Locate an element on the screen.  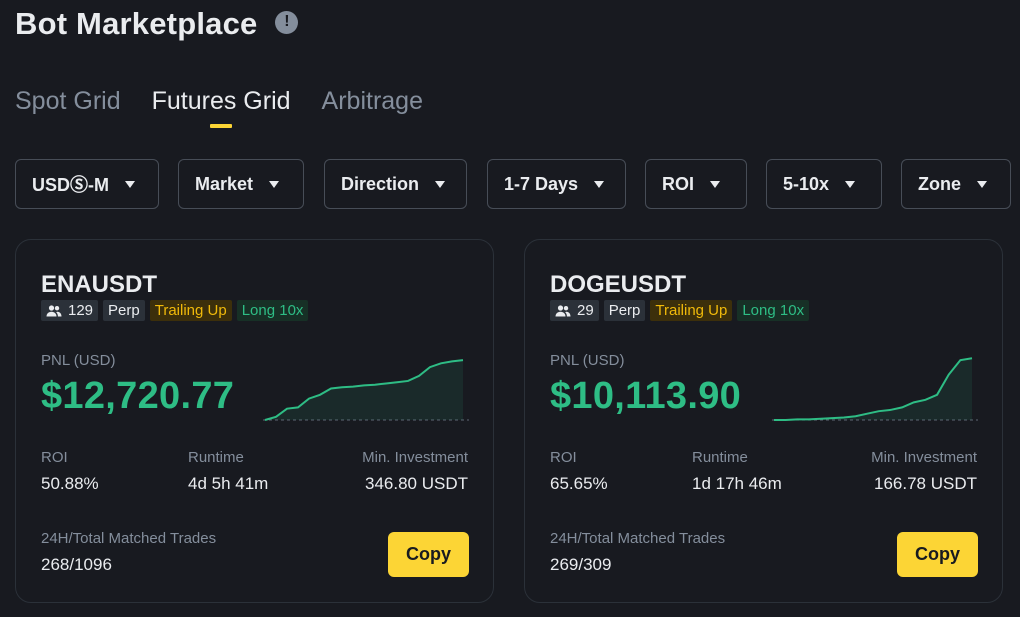
min-investment-value: 166.78 USDT is located at coordinates (925, 483).